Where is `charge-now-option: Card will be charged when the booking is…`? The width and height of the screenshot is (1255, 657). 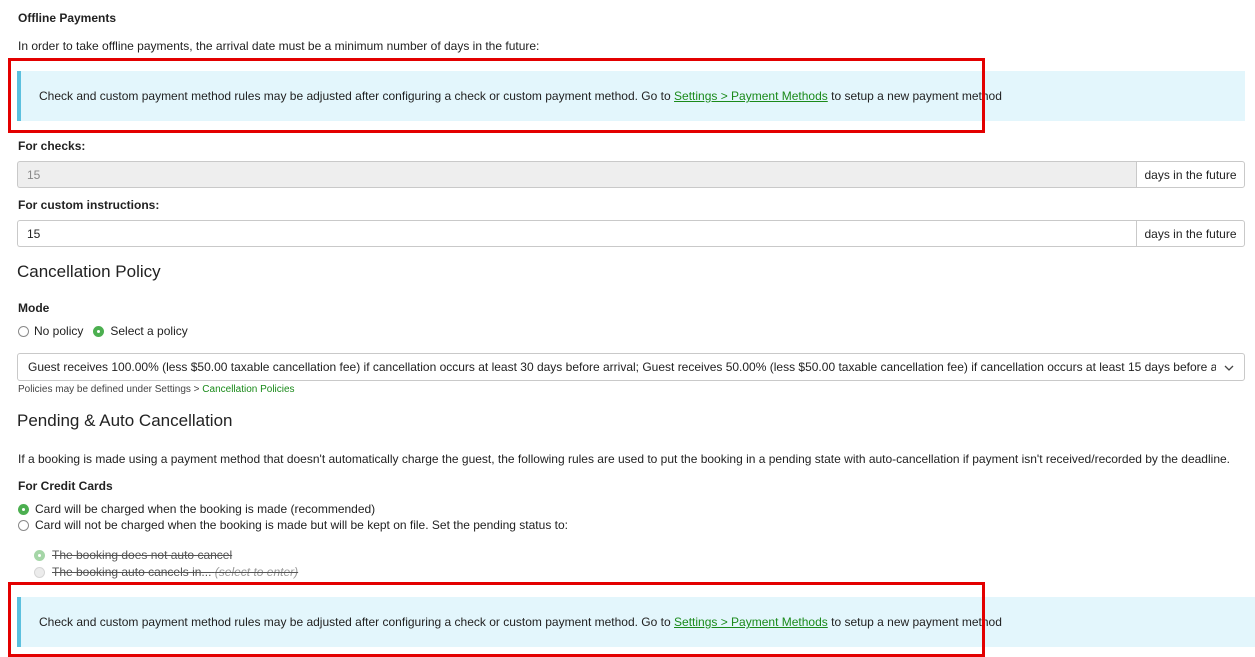
charge-now-option: Card will be charged when the booking is… is located at coordinates (196, 509).